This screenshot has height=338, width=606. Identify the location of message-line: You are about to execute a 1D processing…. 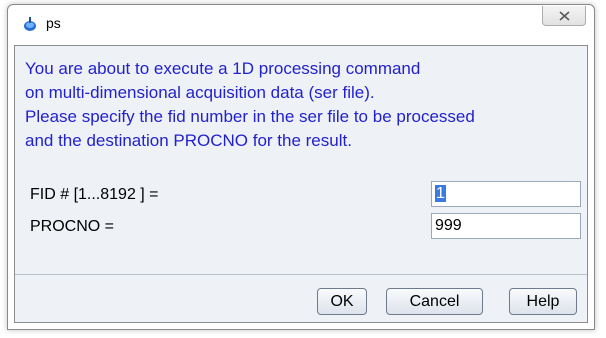
(223, 68).